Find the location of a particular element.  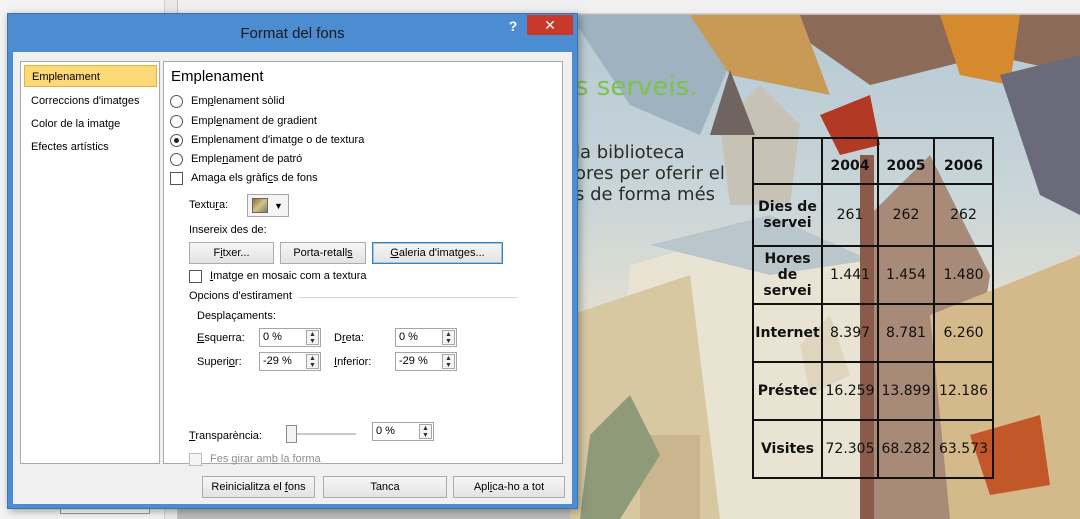

transparency-spinner: 0 % ▲ ▼ is located at coordinates (403, 431).